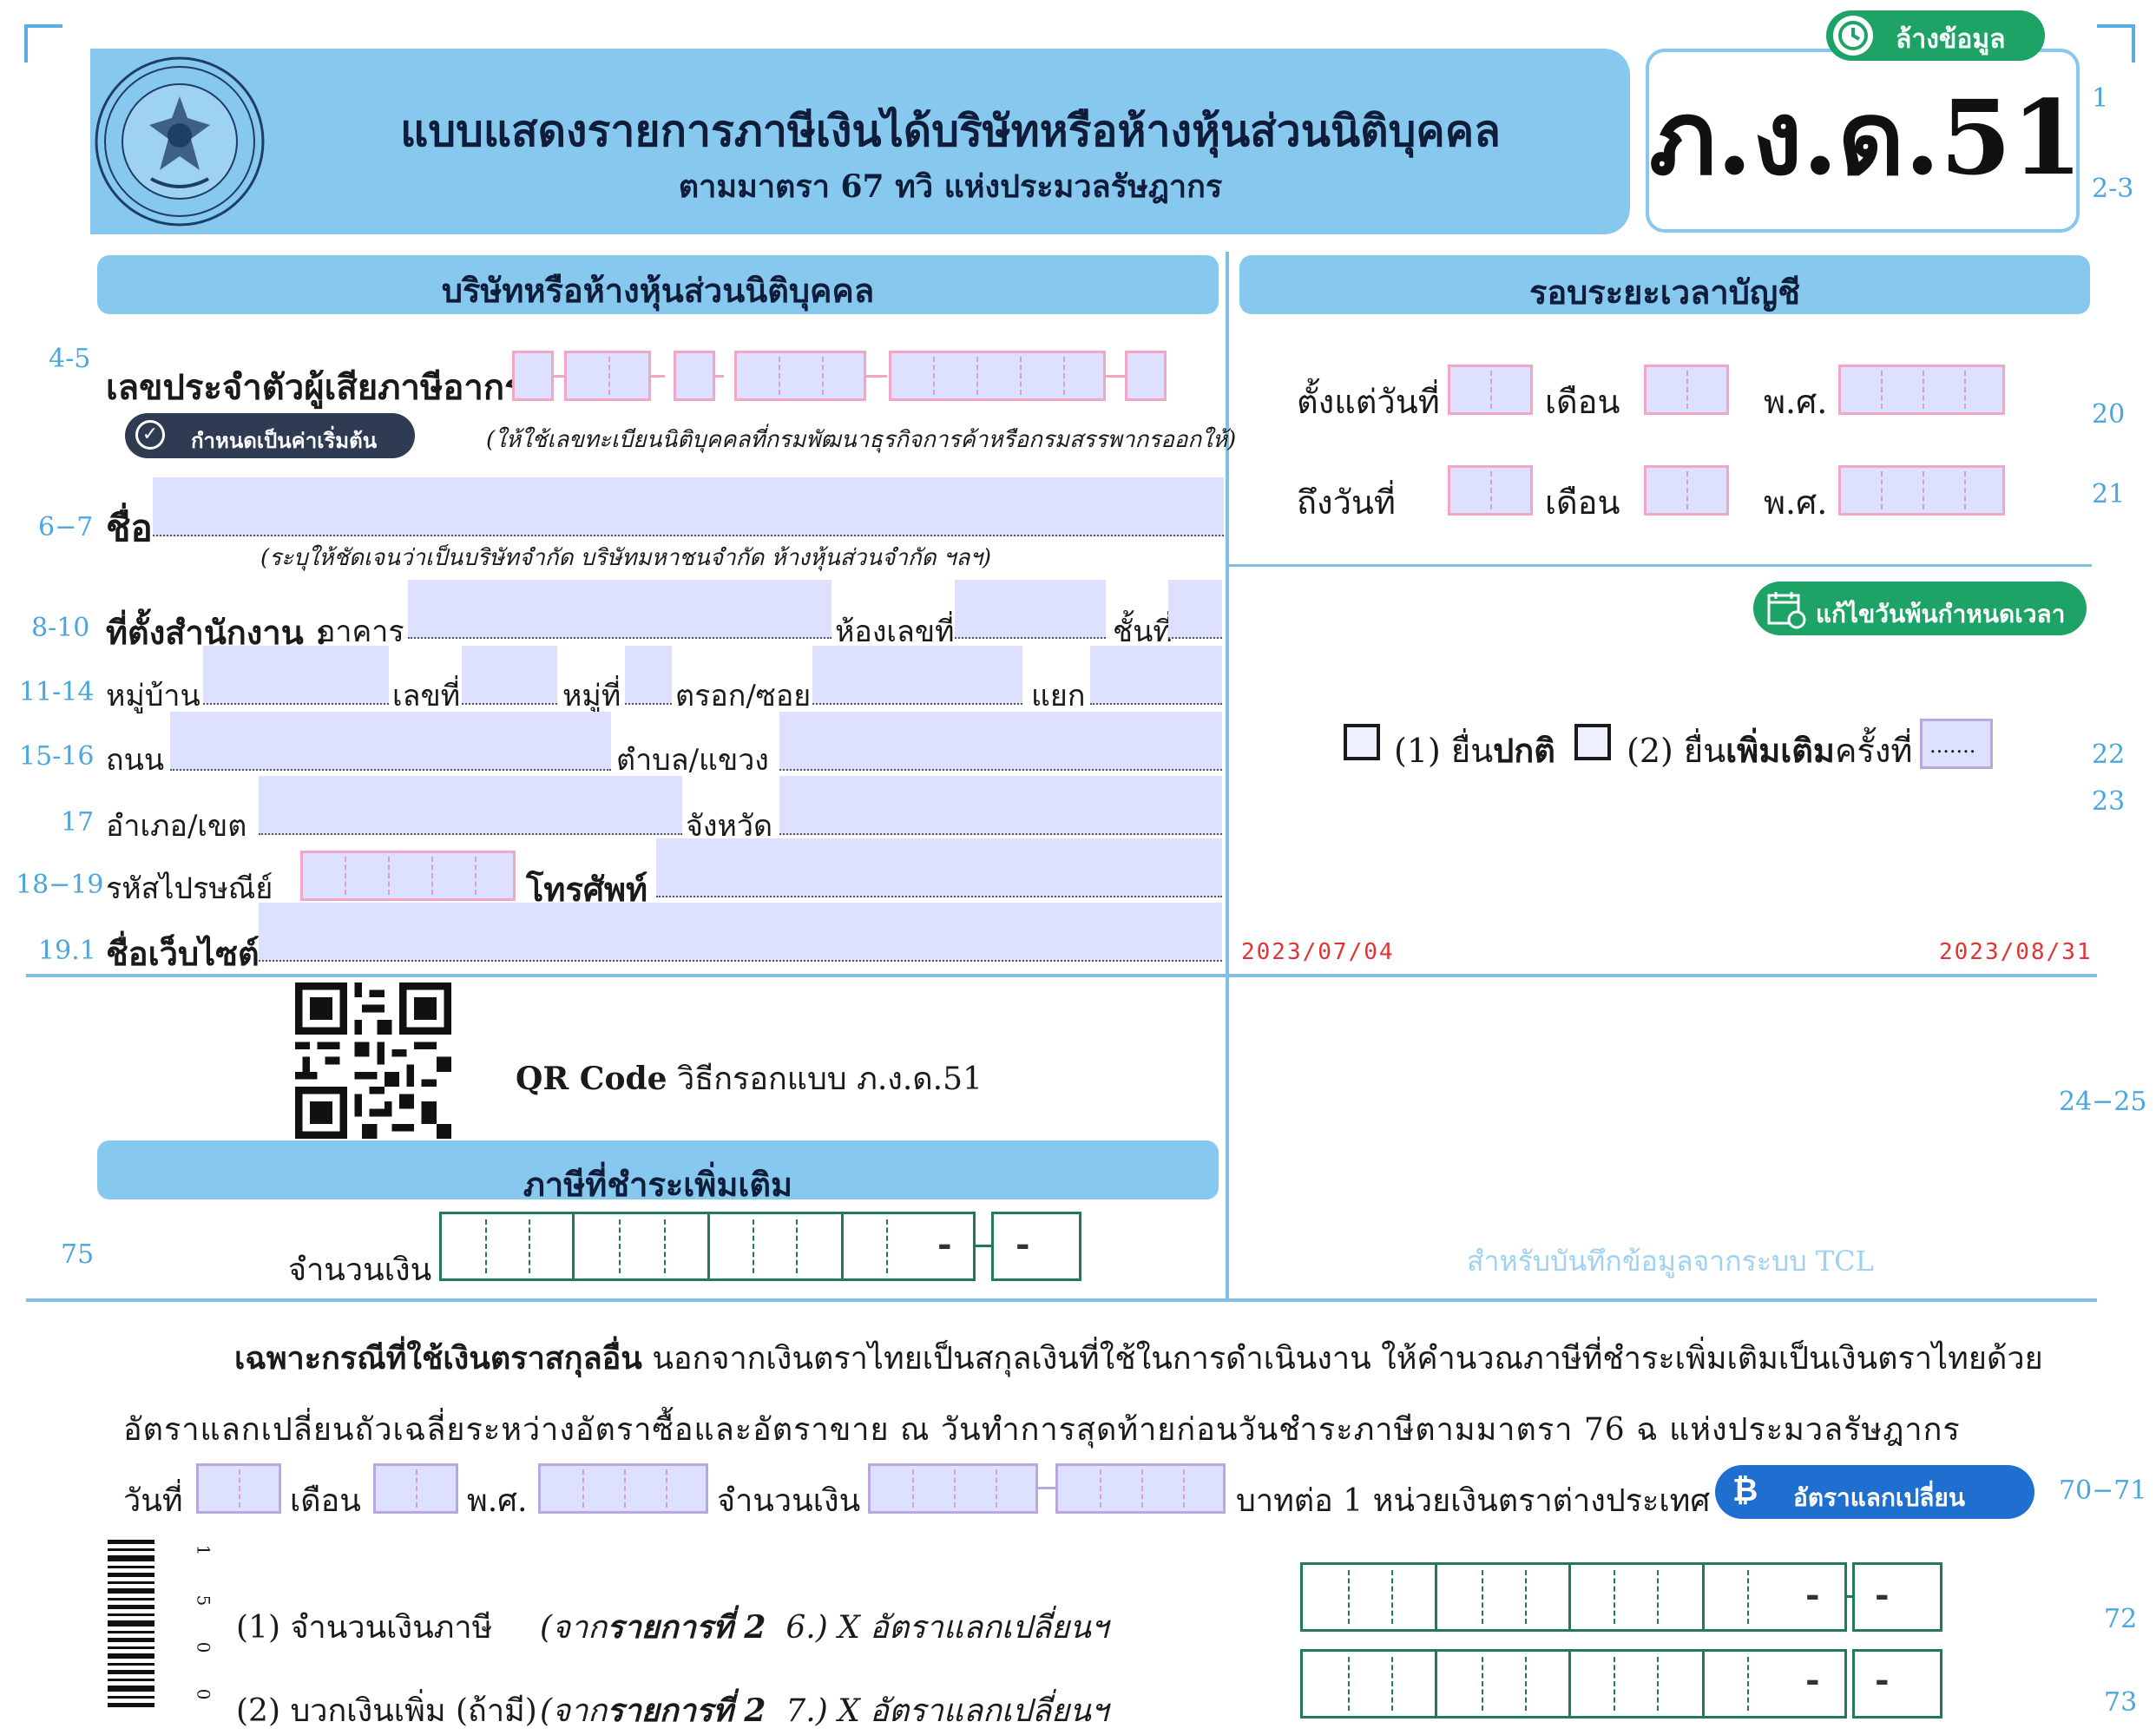  What do you see at coordinates (179, 141) in the screenshot?
I see `revenue-logo` at bounding box center [179, 141].